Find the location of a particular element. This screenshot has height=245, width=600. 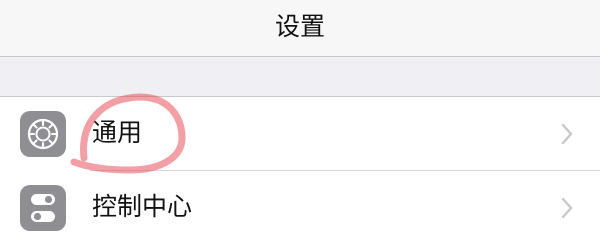

settings-item-label: 控制中心 is located at coordinates (142, 206).